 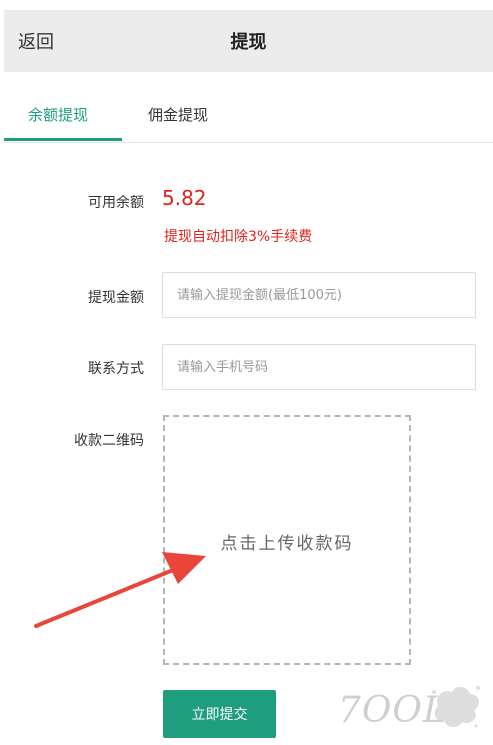 I want to click on amount-input, so click(x=319, y=295).